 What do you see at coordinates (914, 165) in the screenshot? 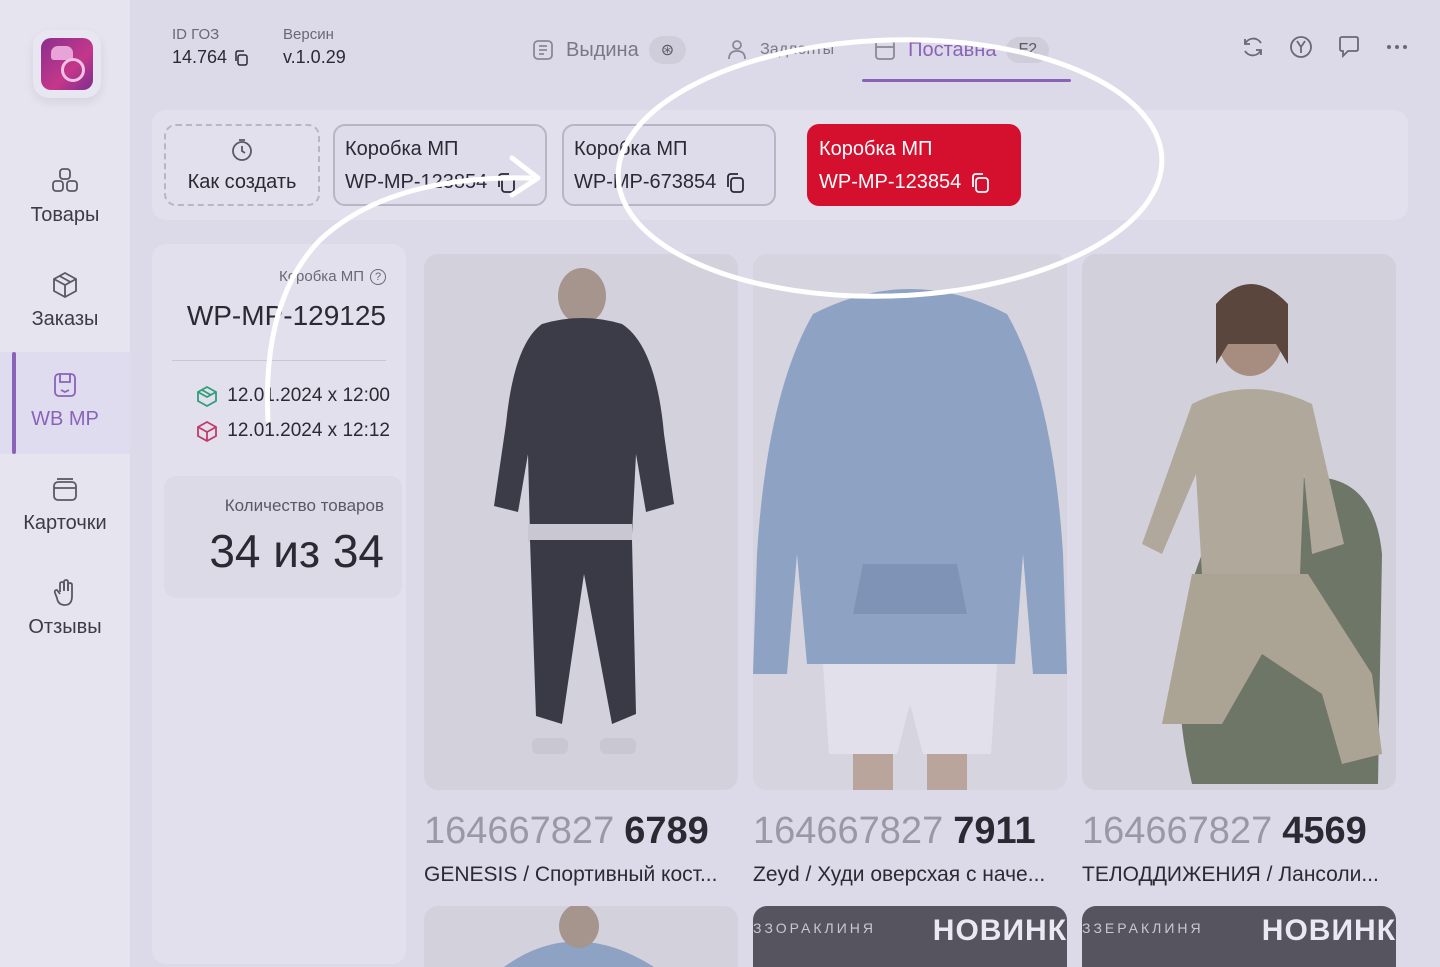
I see `box-chip-active: Коробка МП WP-MP-123854` at bounding box center [914, 165].